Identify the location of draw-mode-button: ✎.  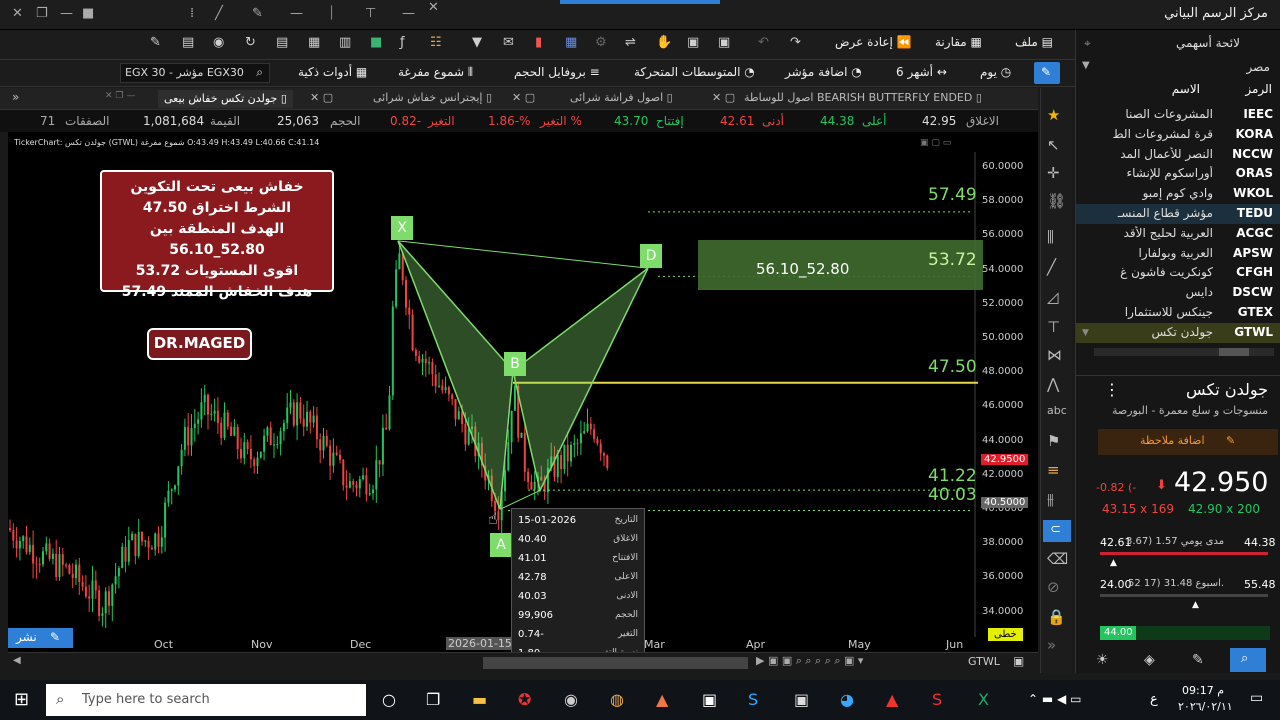
(1047, 73).